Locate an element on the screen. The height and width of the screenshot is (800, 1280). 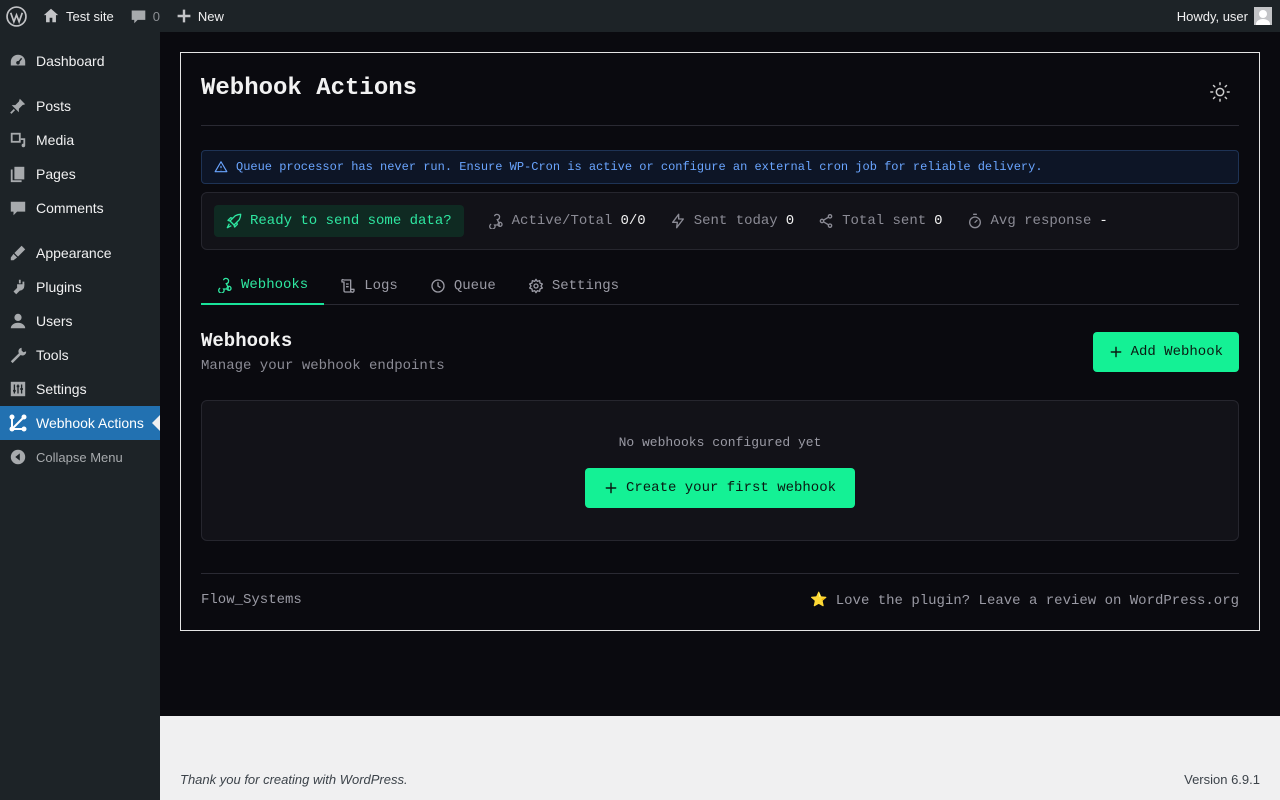
wrench-icon is located at coordinates (18, 355).